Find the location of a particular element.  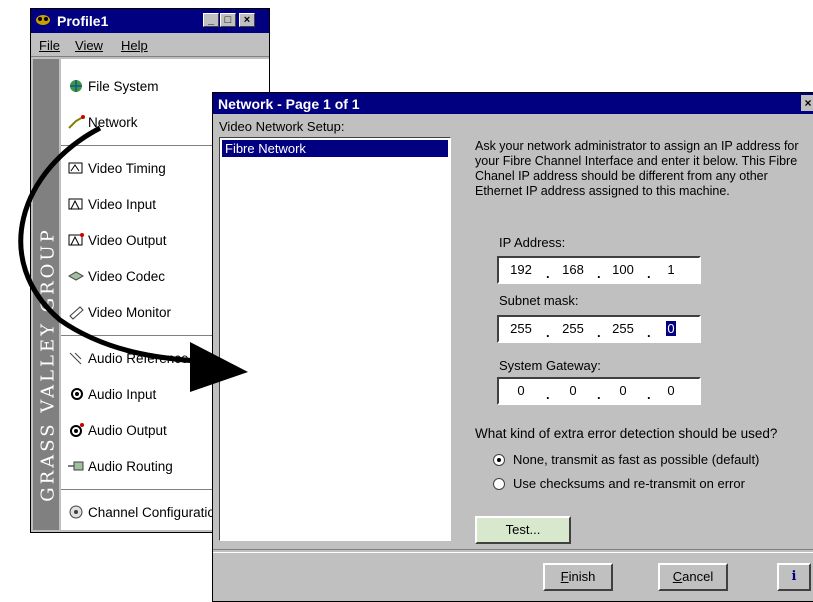

list-item-label: Video Monitor is located at coordinates (130, 312).